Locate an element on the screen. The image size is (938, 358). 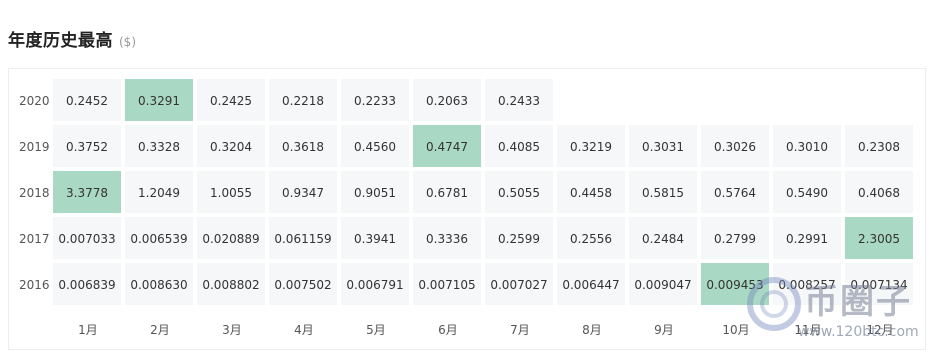
table-cell: 0.9051 is located at coordinates (376, 193).